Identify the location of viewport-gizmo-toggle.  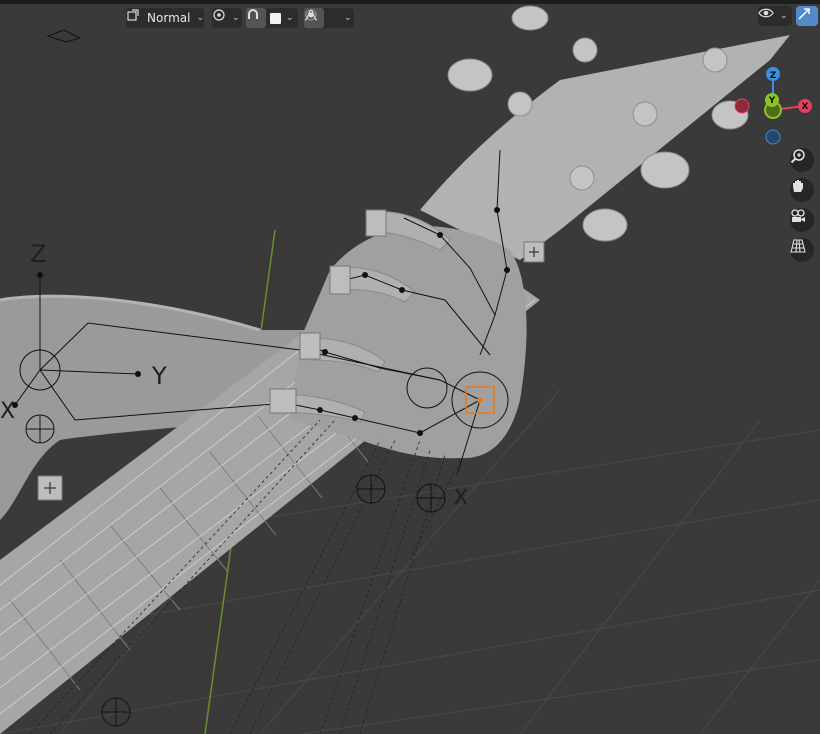
(807, 16).